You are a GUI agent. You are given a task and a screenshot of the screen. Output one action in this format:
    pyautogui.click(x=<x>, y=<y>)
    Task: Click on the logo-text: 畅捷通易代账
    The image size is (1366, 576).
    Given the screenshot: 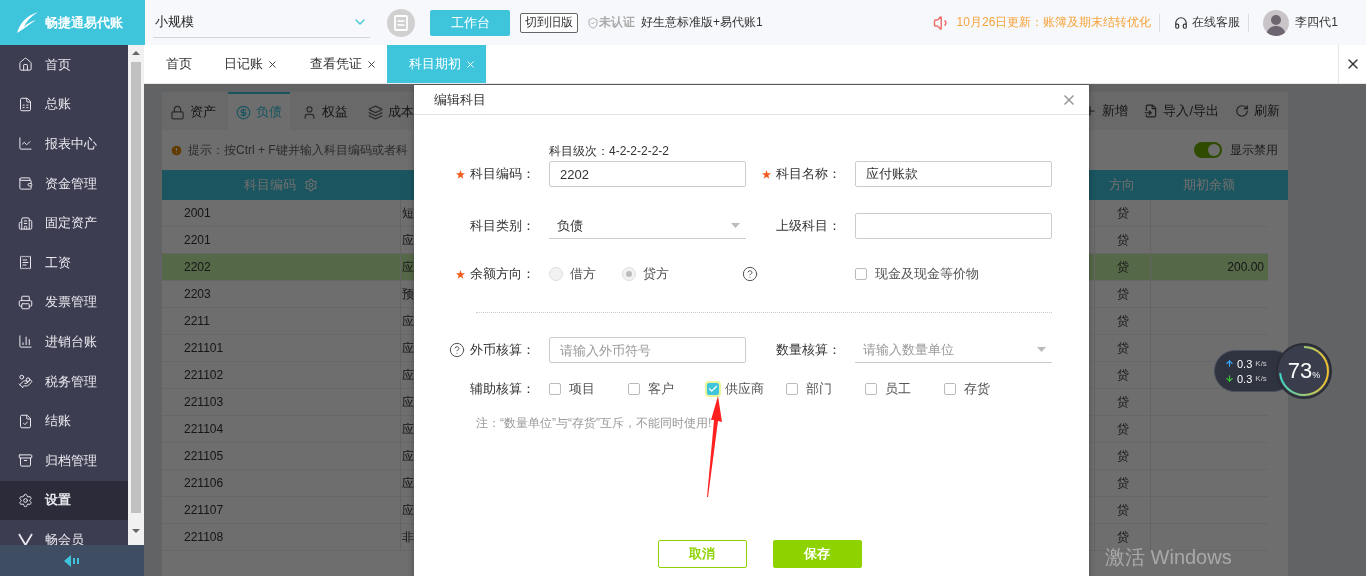 What is the action you would take?
    pyautogui.click(x=84, y=22)
    